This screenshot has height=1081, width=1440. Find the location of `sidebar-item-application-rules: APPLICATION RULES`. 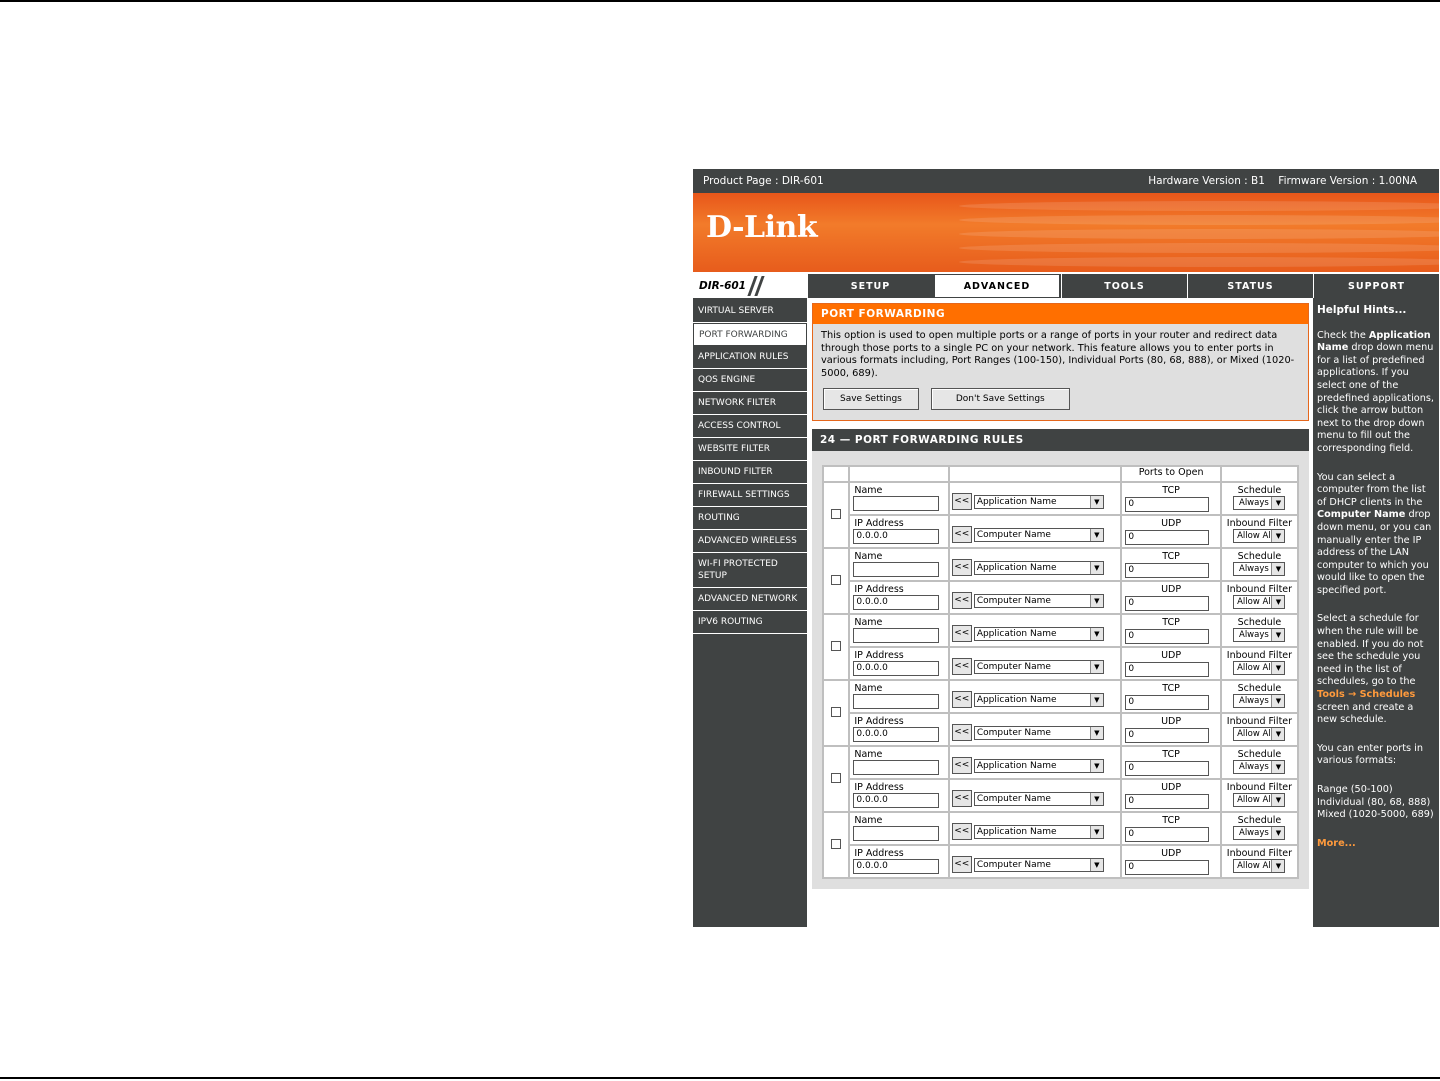

sidebar-item-application-rules: APPLICATION RULES is located at coordinates (750, 357).